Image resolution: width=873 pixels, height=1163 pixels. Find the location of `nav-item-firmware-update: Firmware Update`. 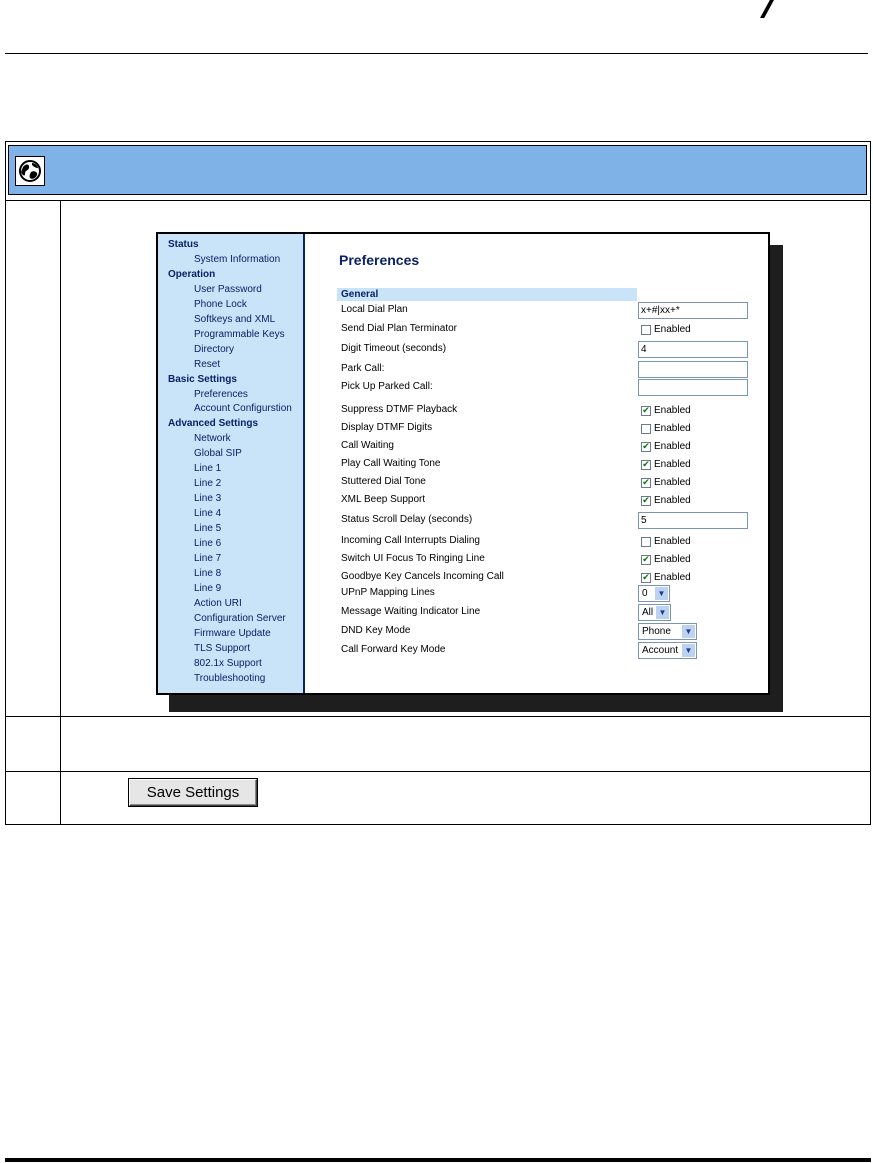

nav-item-firmware-update: Firmware Update is located at coordinates (232, 633).